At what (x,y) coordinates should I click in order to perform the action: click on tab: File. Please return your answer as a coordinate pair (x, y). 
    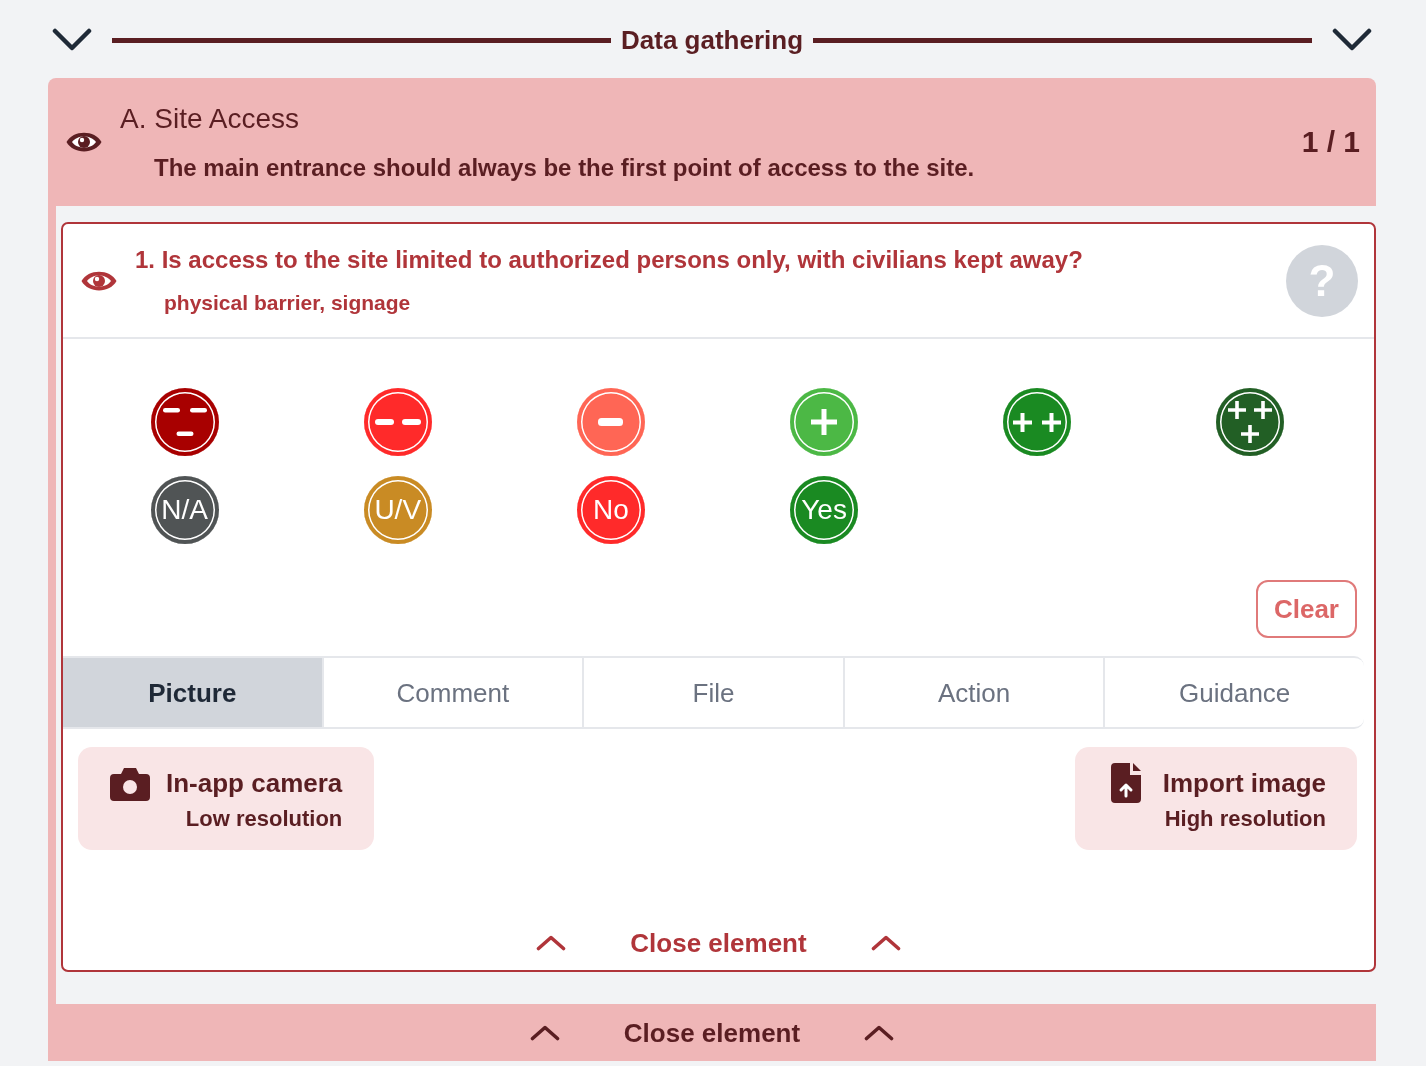
    Looking at the image, I should click on (714, 692).